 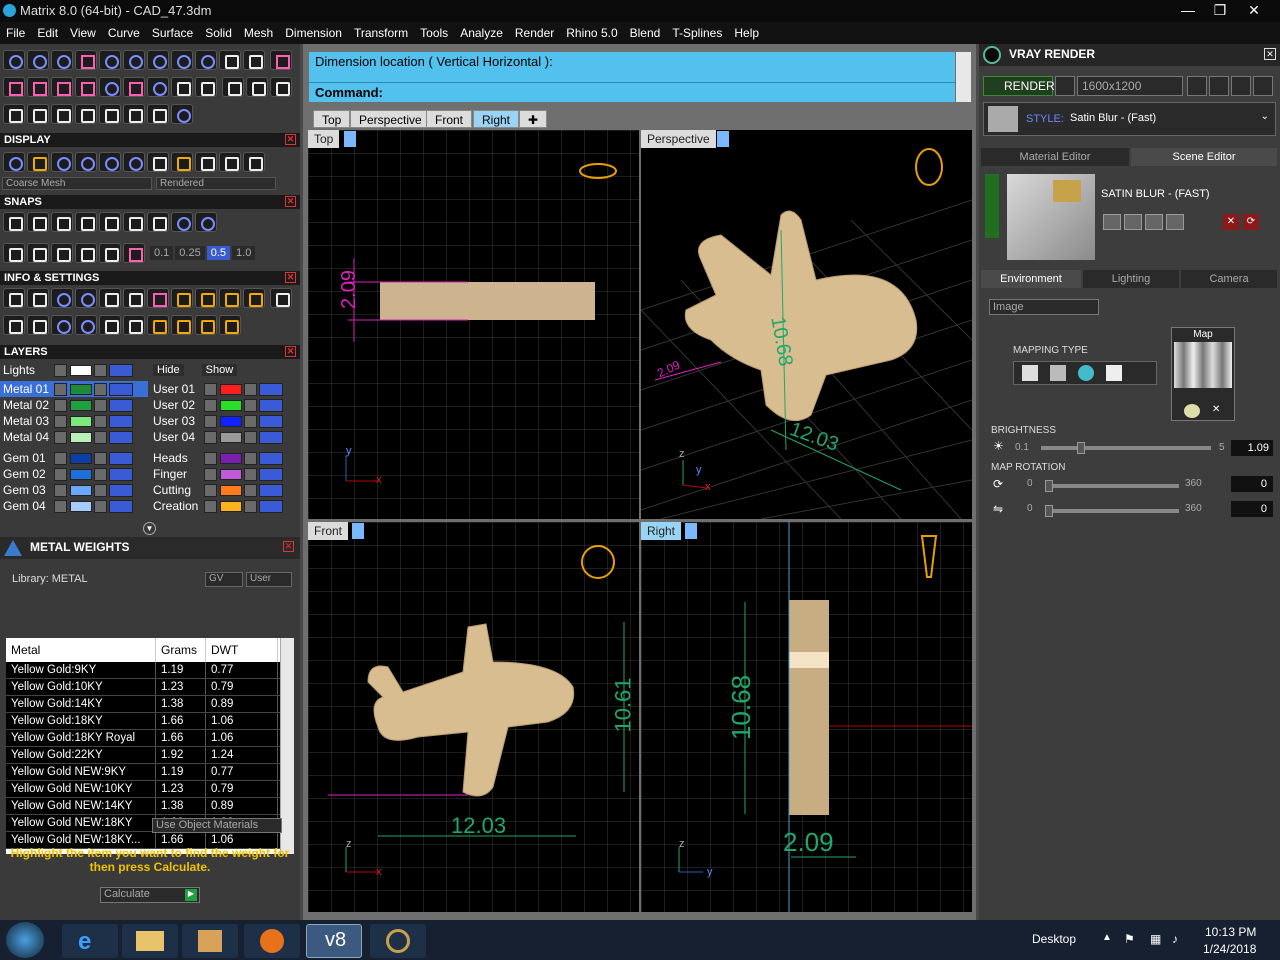 I want to click on osnap-icon, so click(x=86, y=253).